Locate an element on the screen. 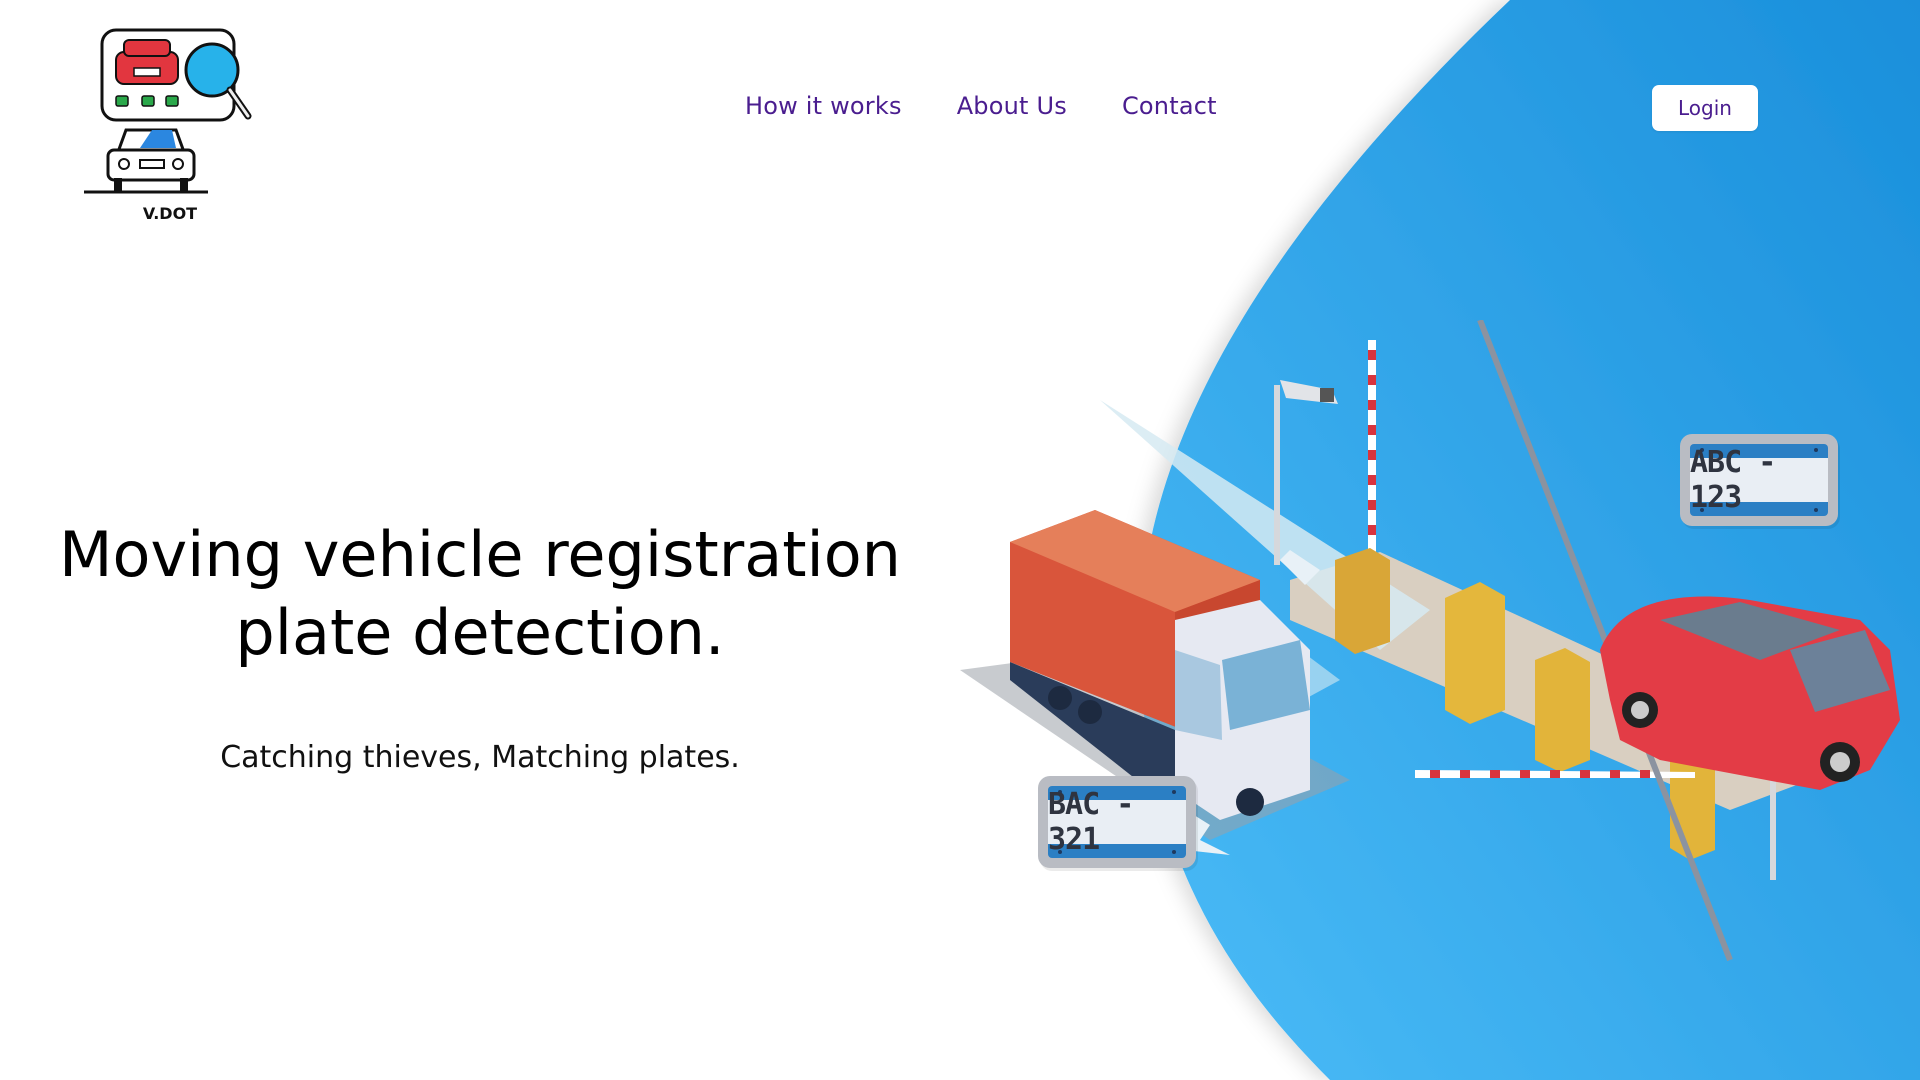 The image size is (1920, 1080). car-search-logo-icon is located at coordinates (168, 111).